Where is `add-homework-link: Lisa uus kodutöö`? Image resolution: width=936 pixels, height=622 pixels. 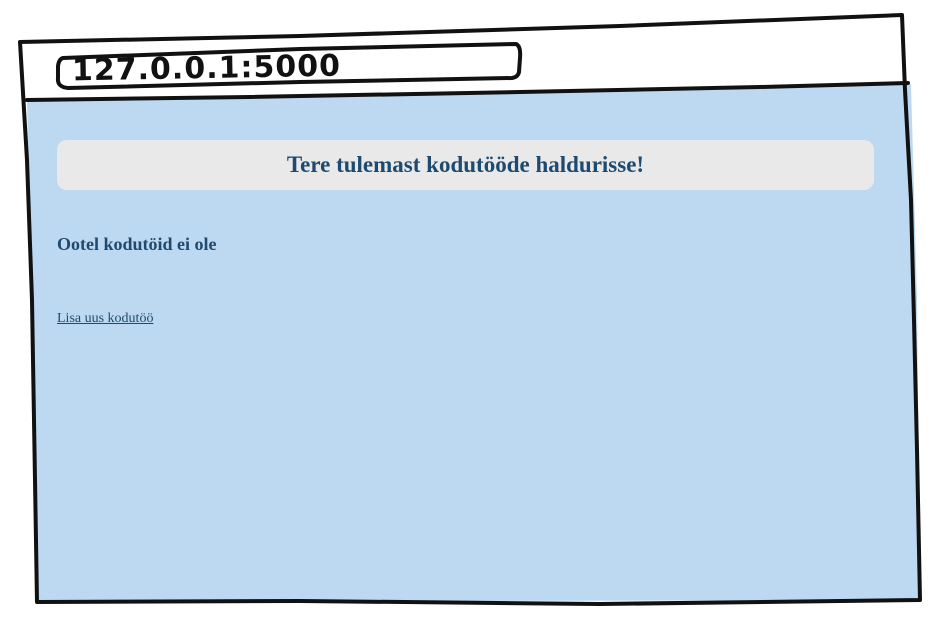
add-homework-link: Lisa uus kodutöö is located at coordinates (105, 319).